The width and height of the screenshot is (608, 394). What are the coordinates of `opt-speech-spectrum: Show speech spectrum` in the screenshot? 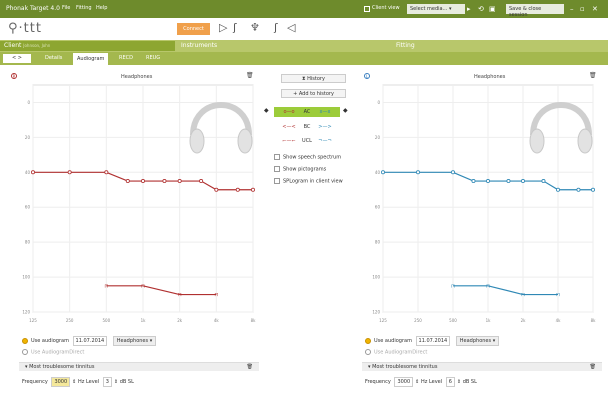 It's located at (307, 157).